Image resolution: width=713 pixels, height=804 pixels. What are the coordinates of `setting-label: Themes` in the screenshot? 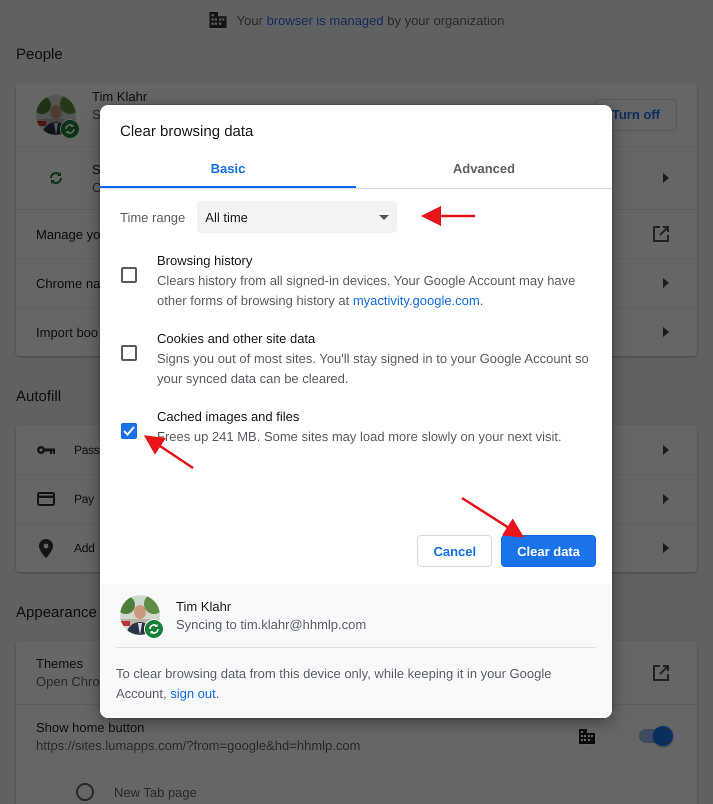 It's located at (59, 663).